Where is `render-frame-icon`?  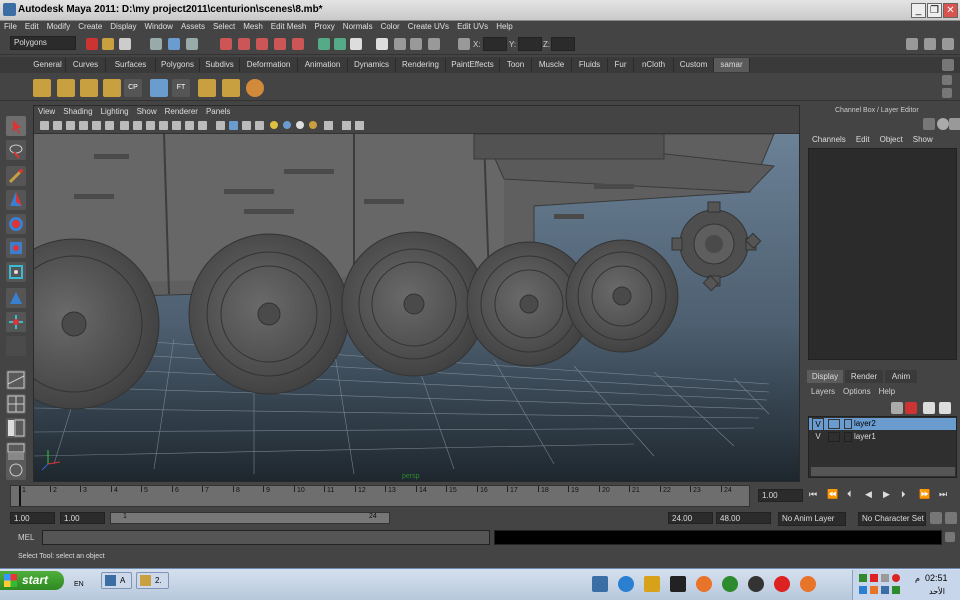
render-frame-icon is located at coordinates (356, 44).